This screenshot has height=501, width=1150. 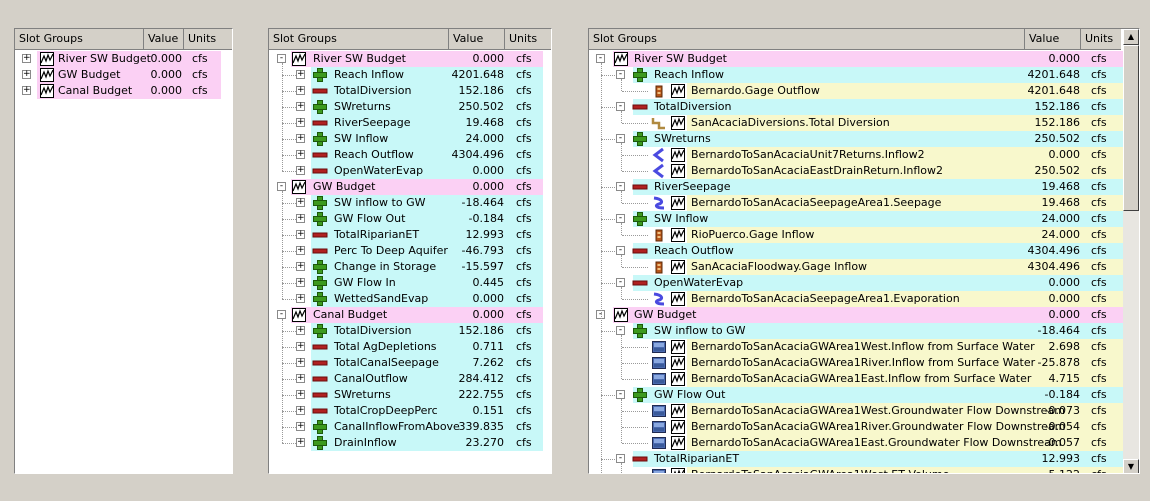 What do you see at coordinates (410, 267) in the screenshot?
I see `tree-row-slot: + Change in Storage -15.597 cfs` at bounding box center [410, 267].